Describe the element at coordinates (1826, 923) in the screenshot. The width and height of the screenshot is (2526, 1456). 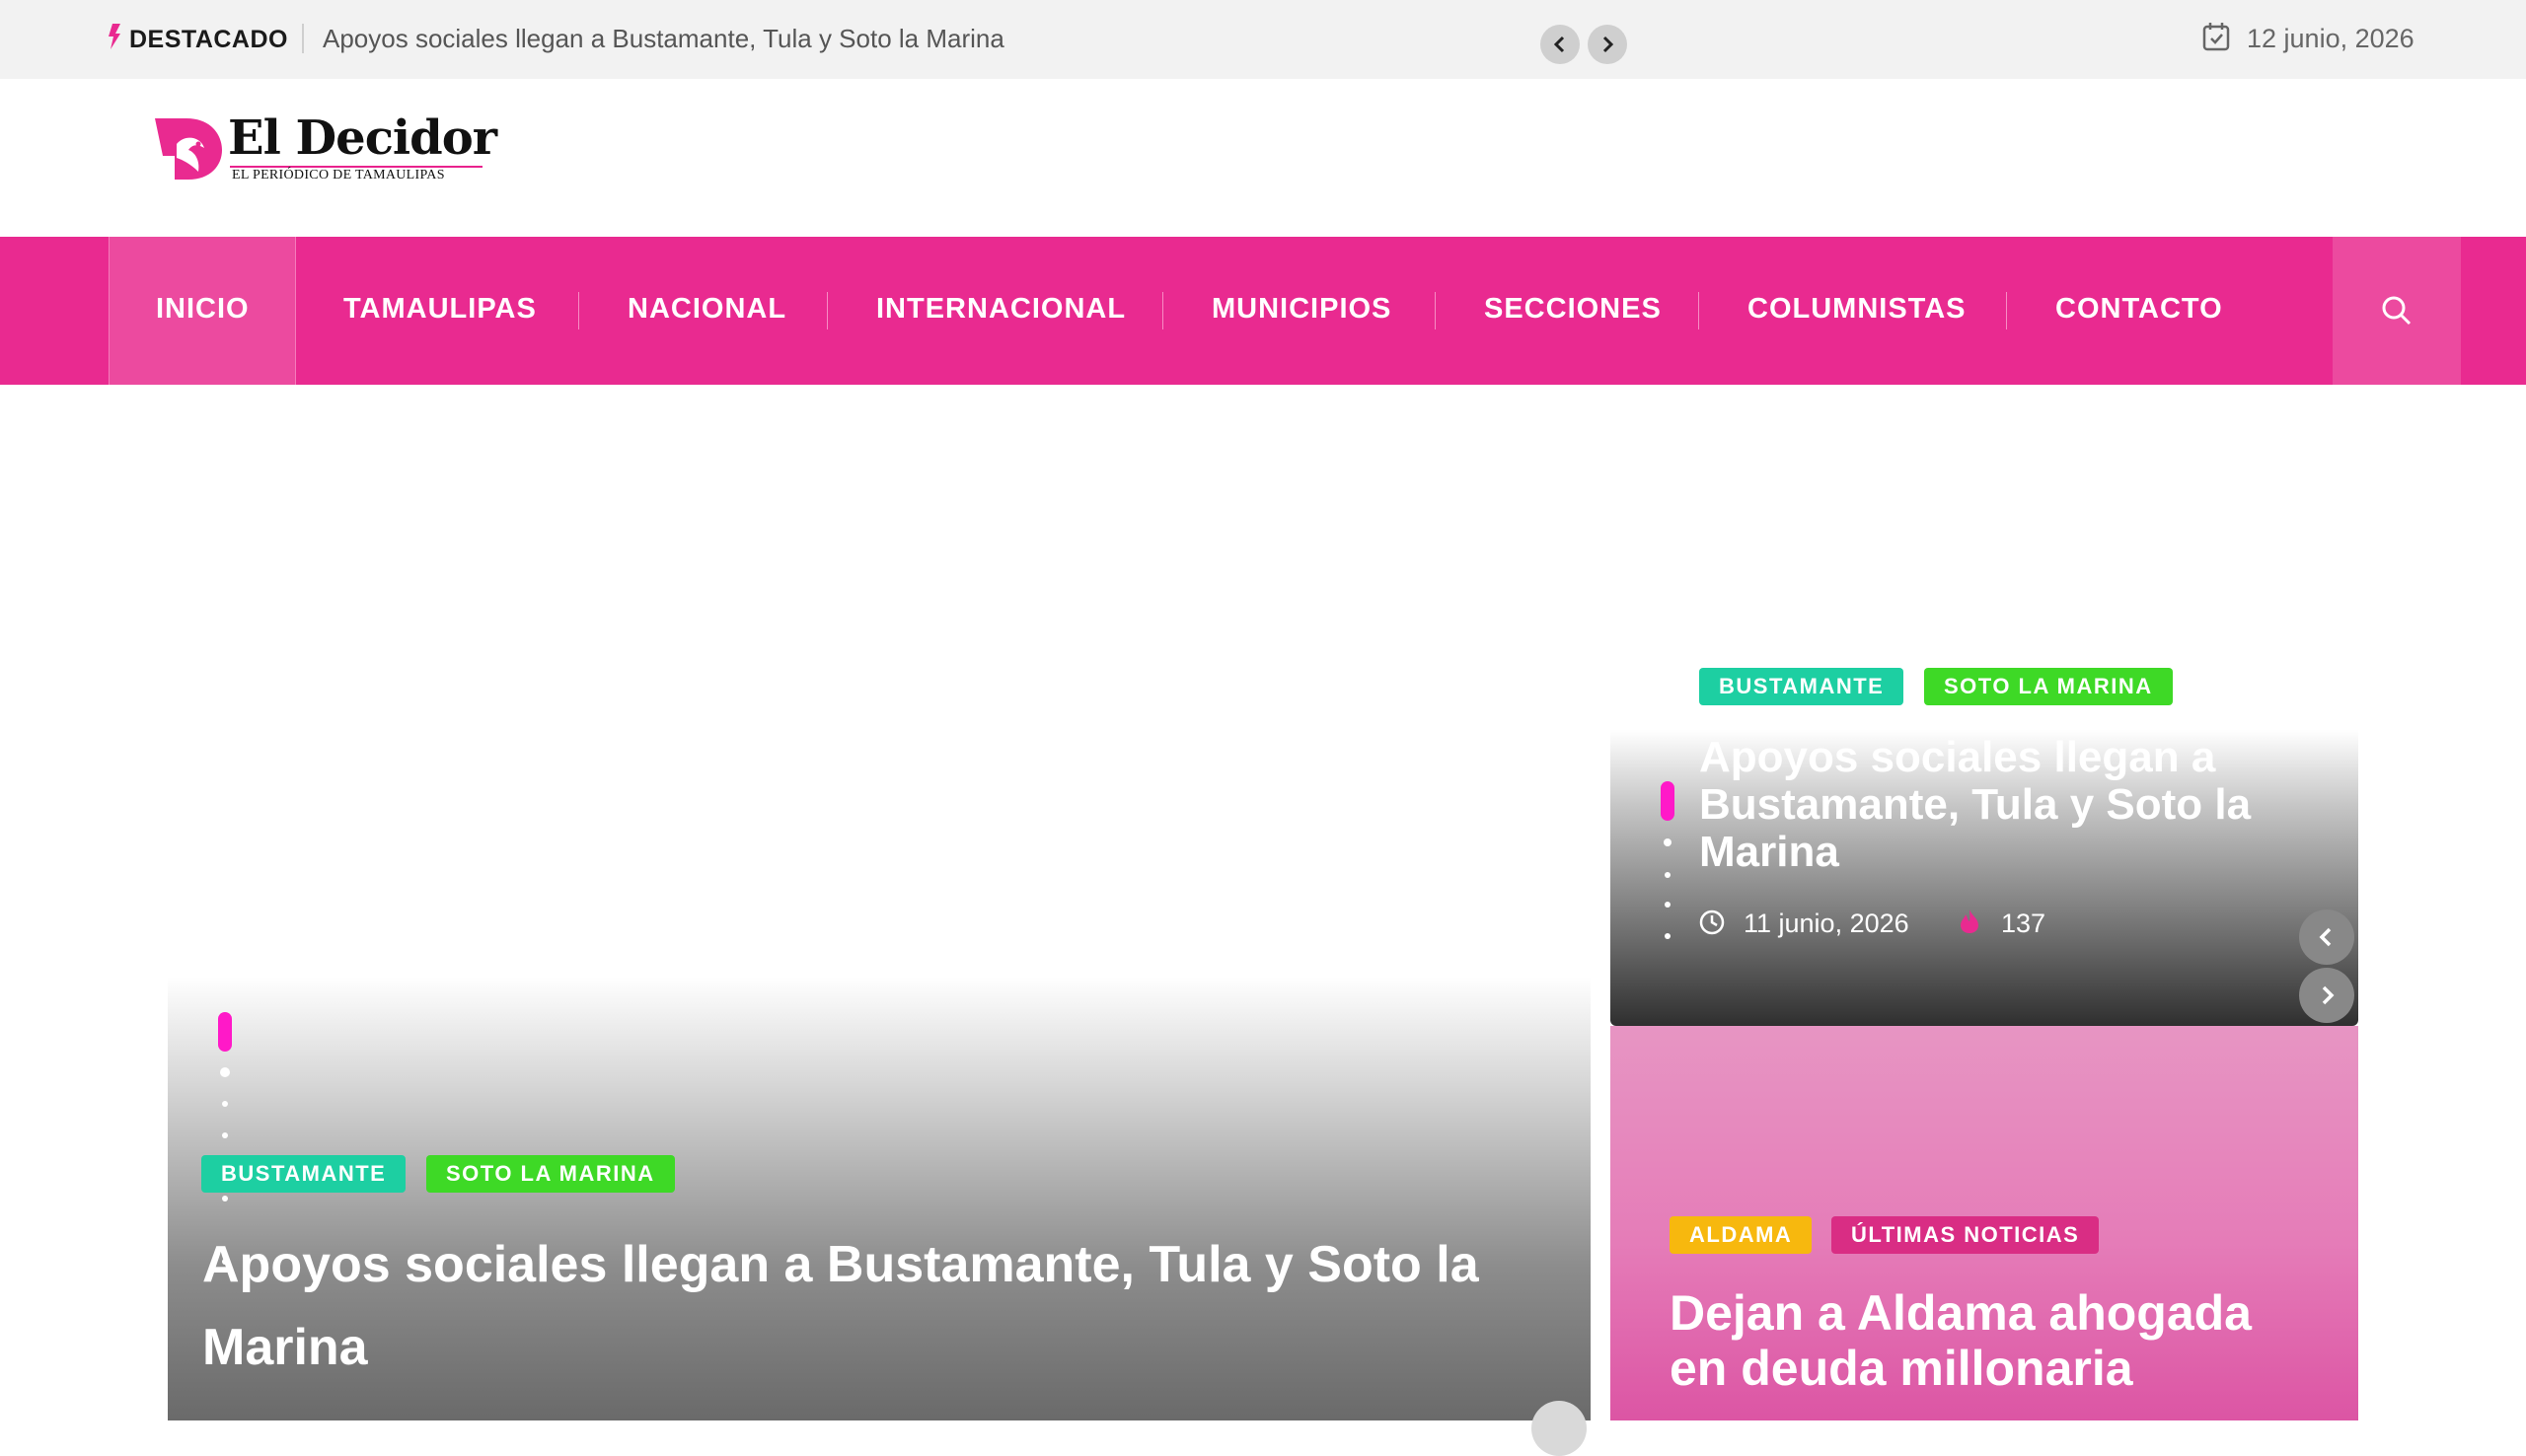
I see `card1-date: 11 junio, 2026` at that location.